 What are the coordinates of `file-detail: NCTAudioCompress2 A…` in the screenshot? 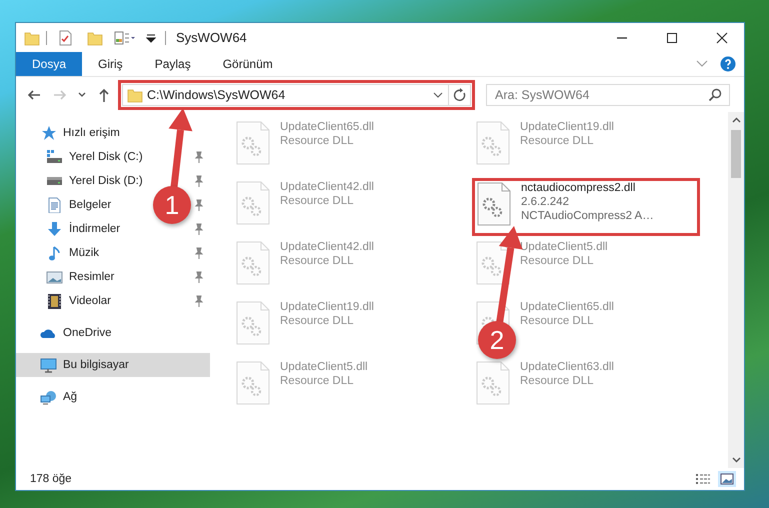 It's located at (587, 216).